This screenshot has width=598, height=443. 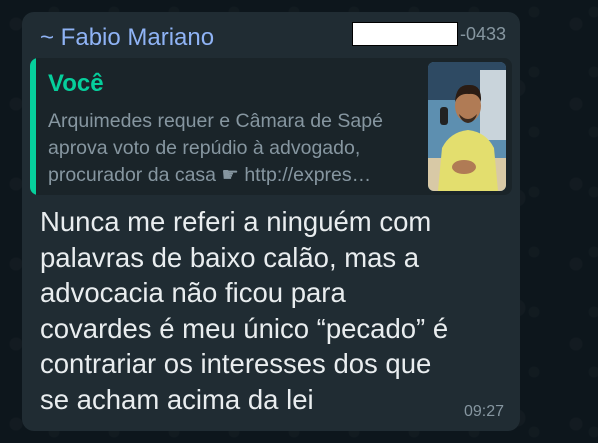 What do you see at coordinates (483, 411) in the screenshot?
I see `message-timestamp: 09:27` at bounding box center [483, 411].